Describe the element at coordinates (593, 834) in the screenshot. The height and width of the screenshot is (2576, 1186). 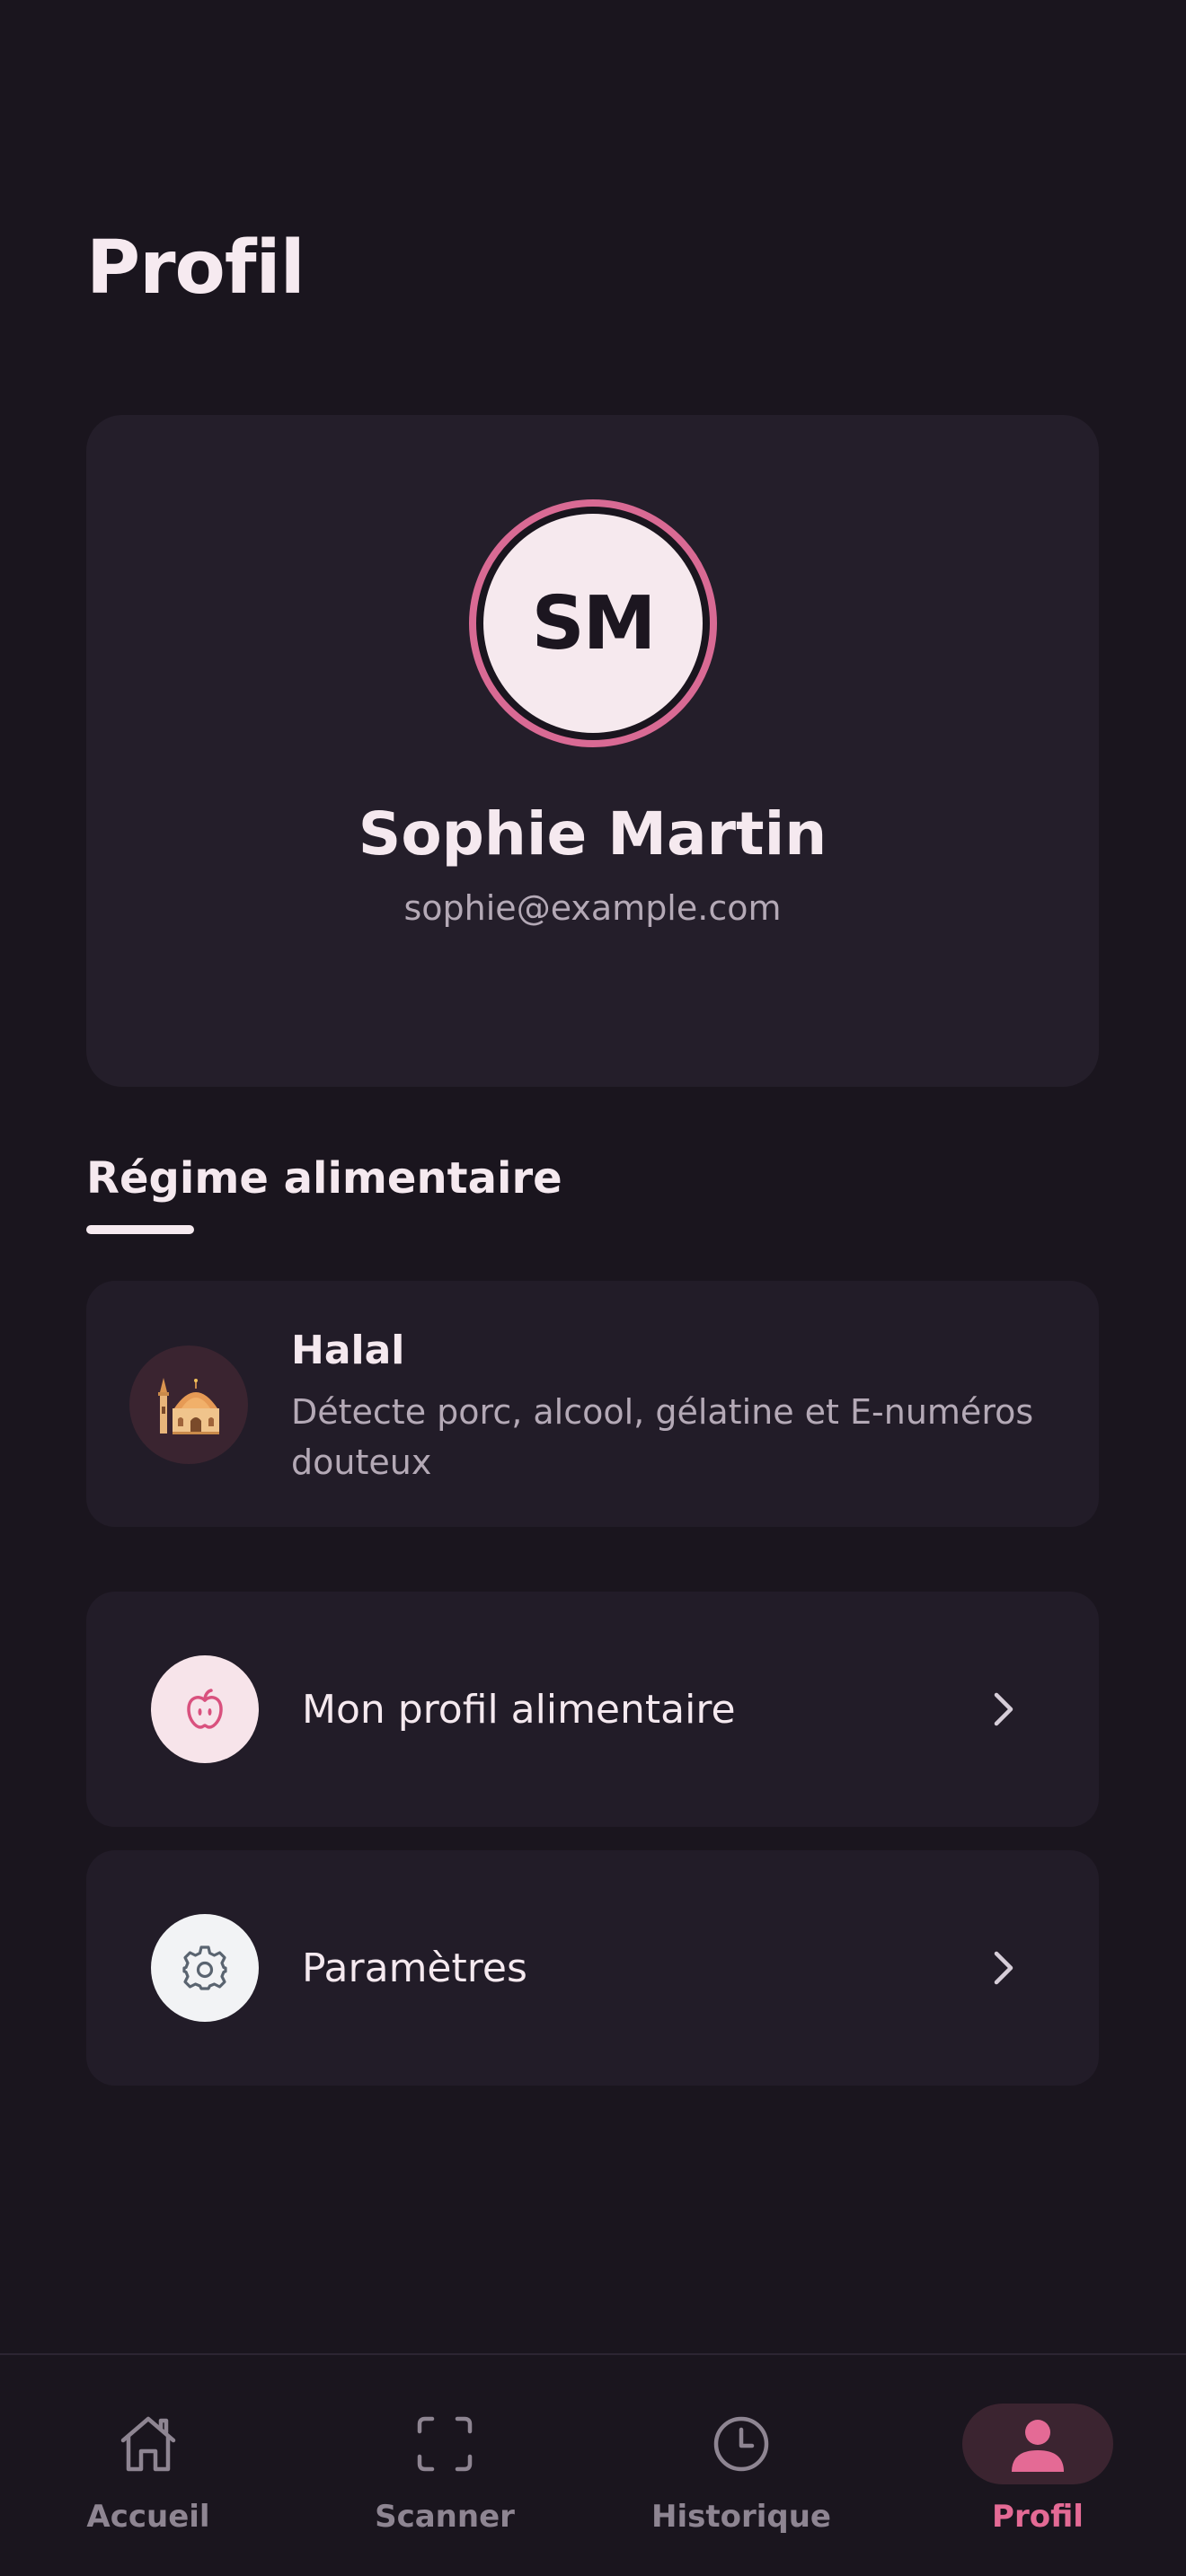
I see `user-name: Sophie Martin` at that location.